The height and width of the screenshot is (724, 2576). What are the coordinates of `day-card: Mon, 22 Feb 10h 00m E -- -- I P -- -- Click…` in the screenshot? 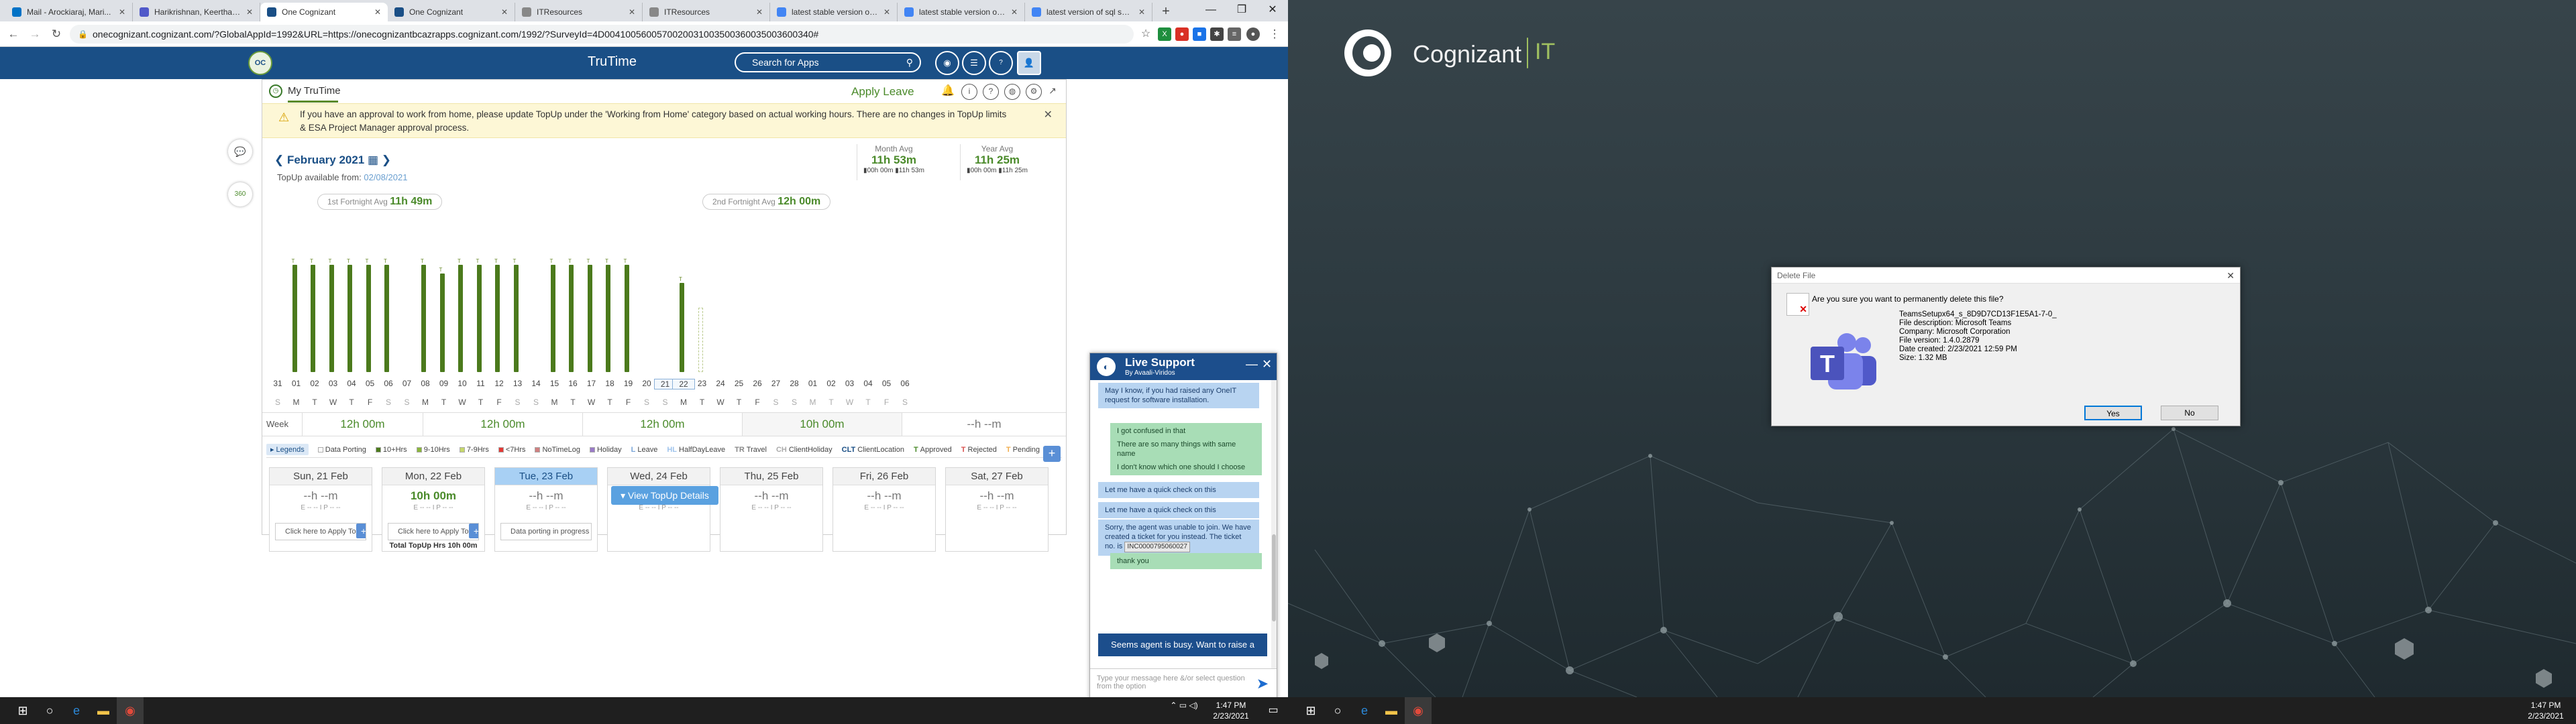 It's located at (433, 509).